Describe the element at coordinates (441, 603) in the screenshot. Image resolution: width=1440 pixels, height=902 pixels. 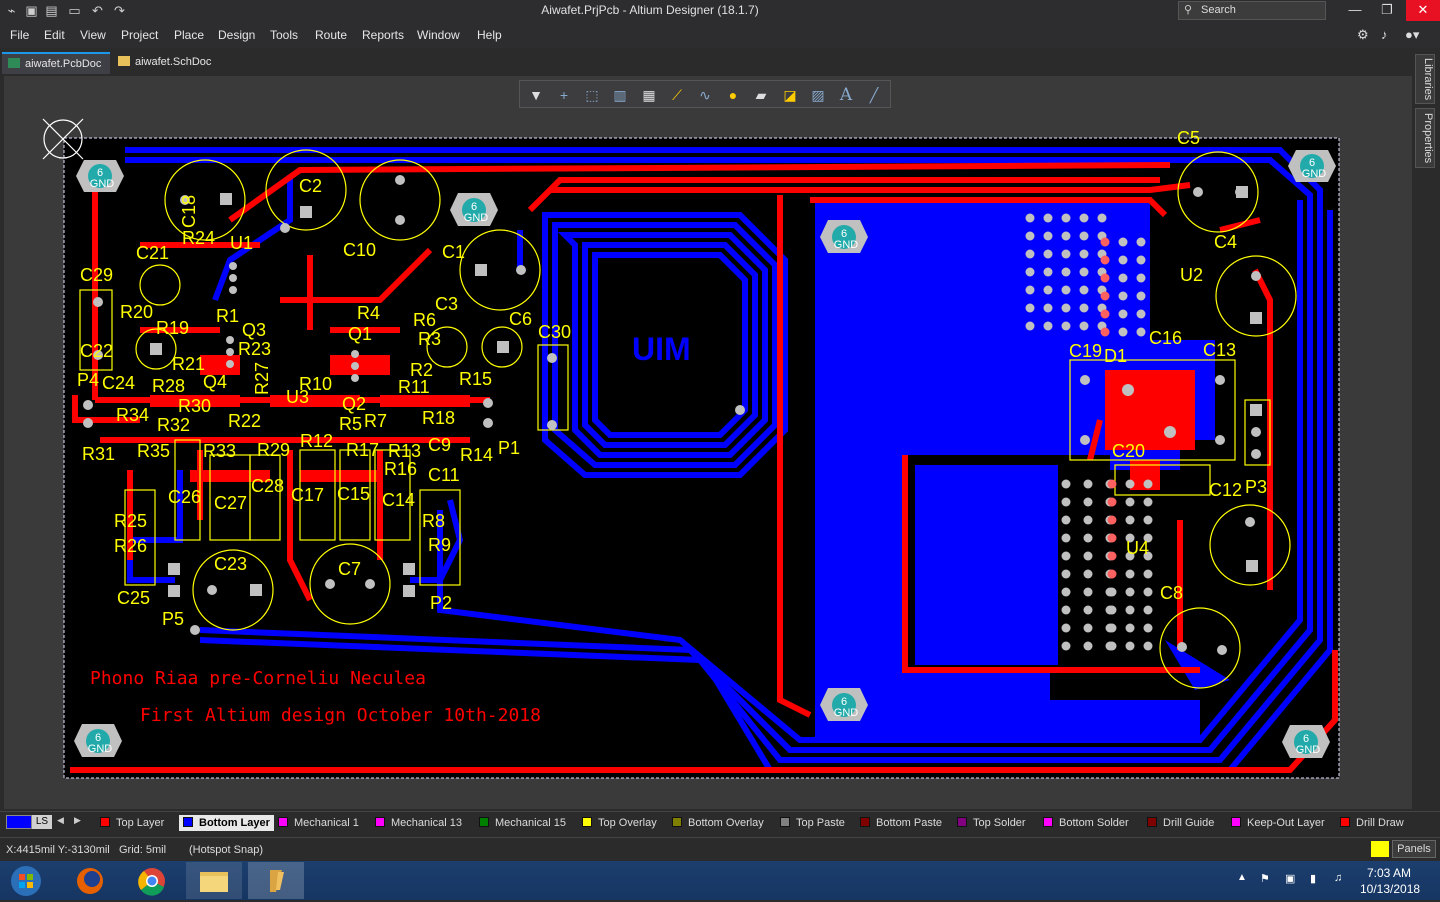
I see `designator-label: P2` at that location.